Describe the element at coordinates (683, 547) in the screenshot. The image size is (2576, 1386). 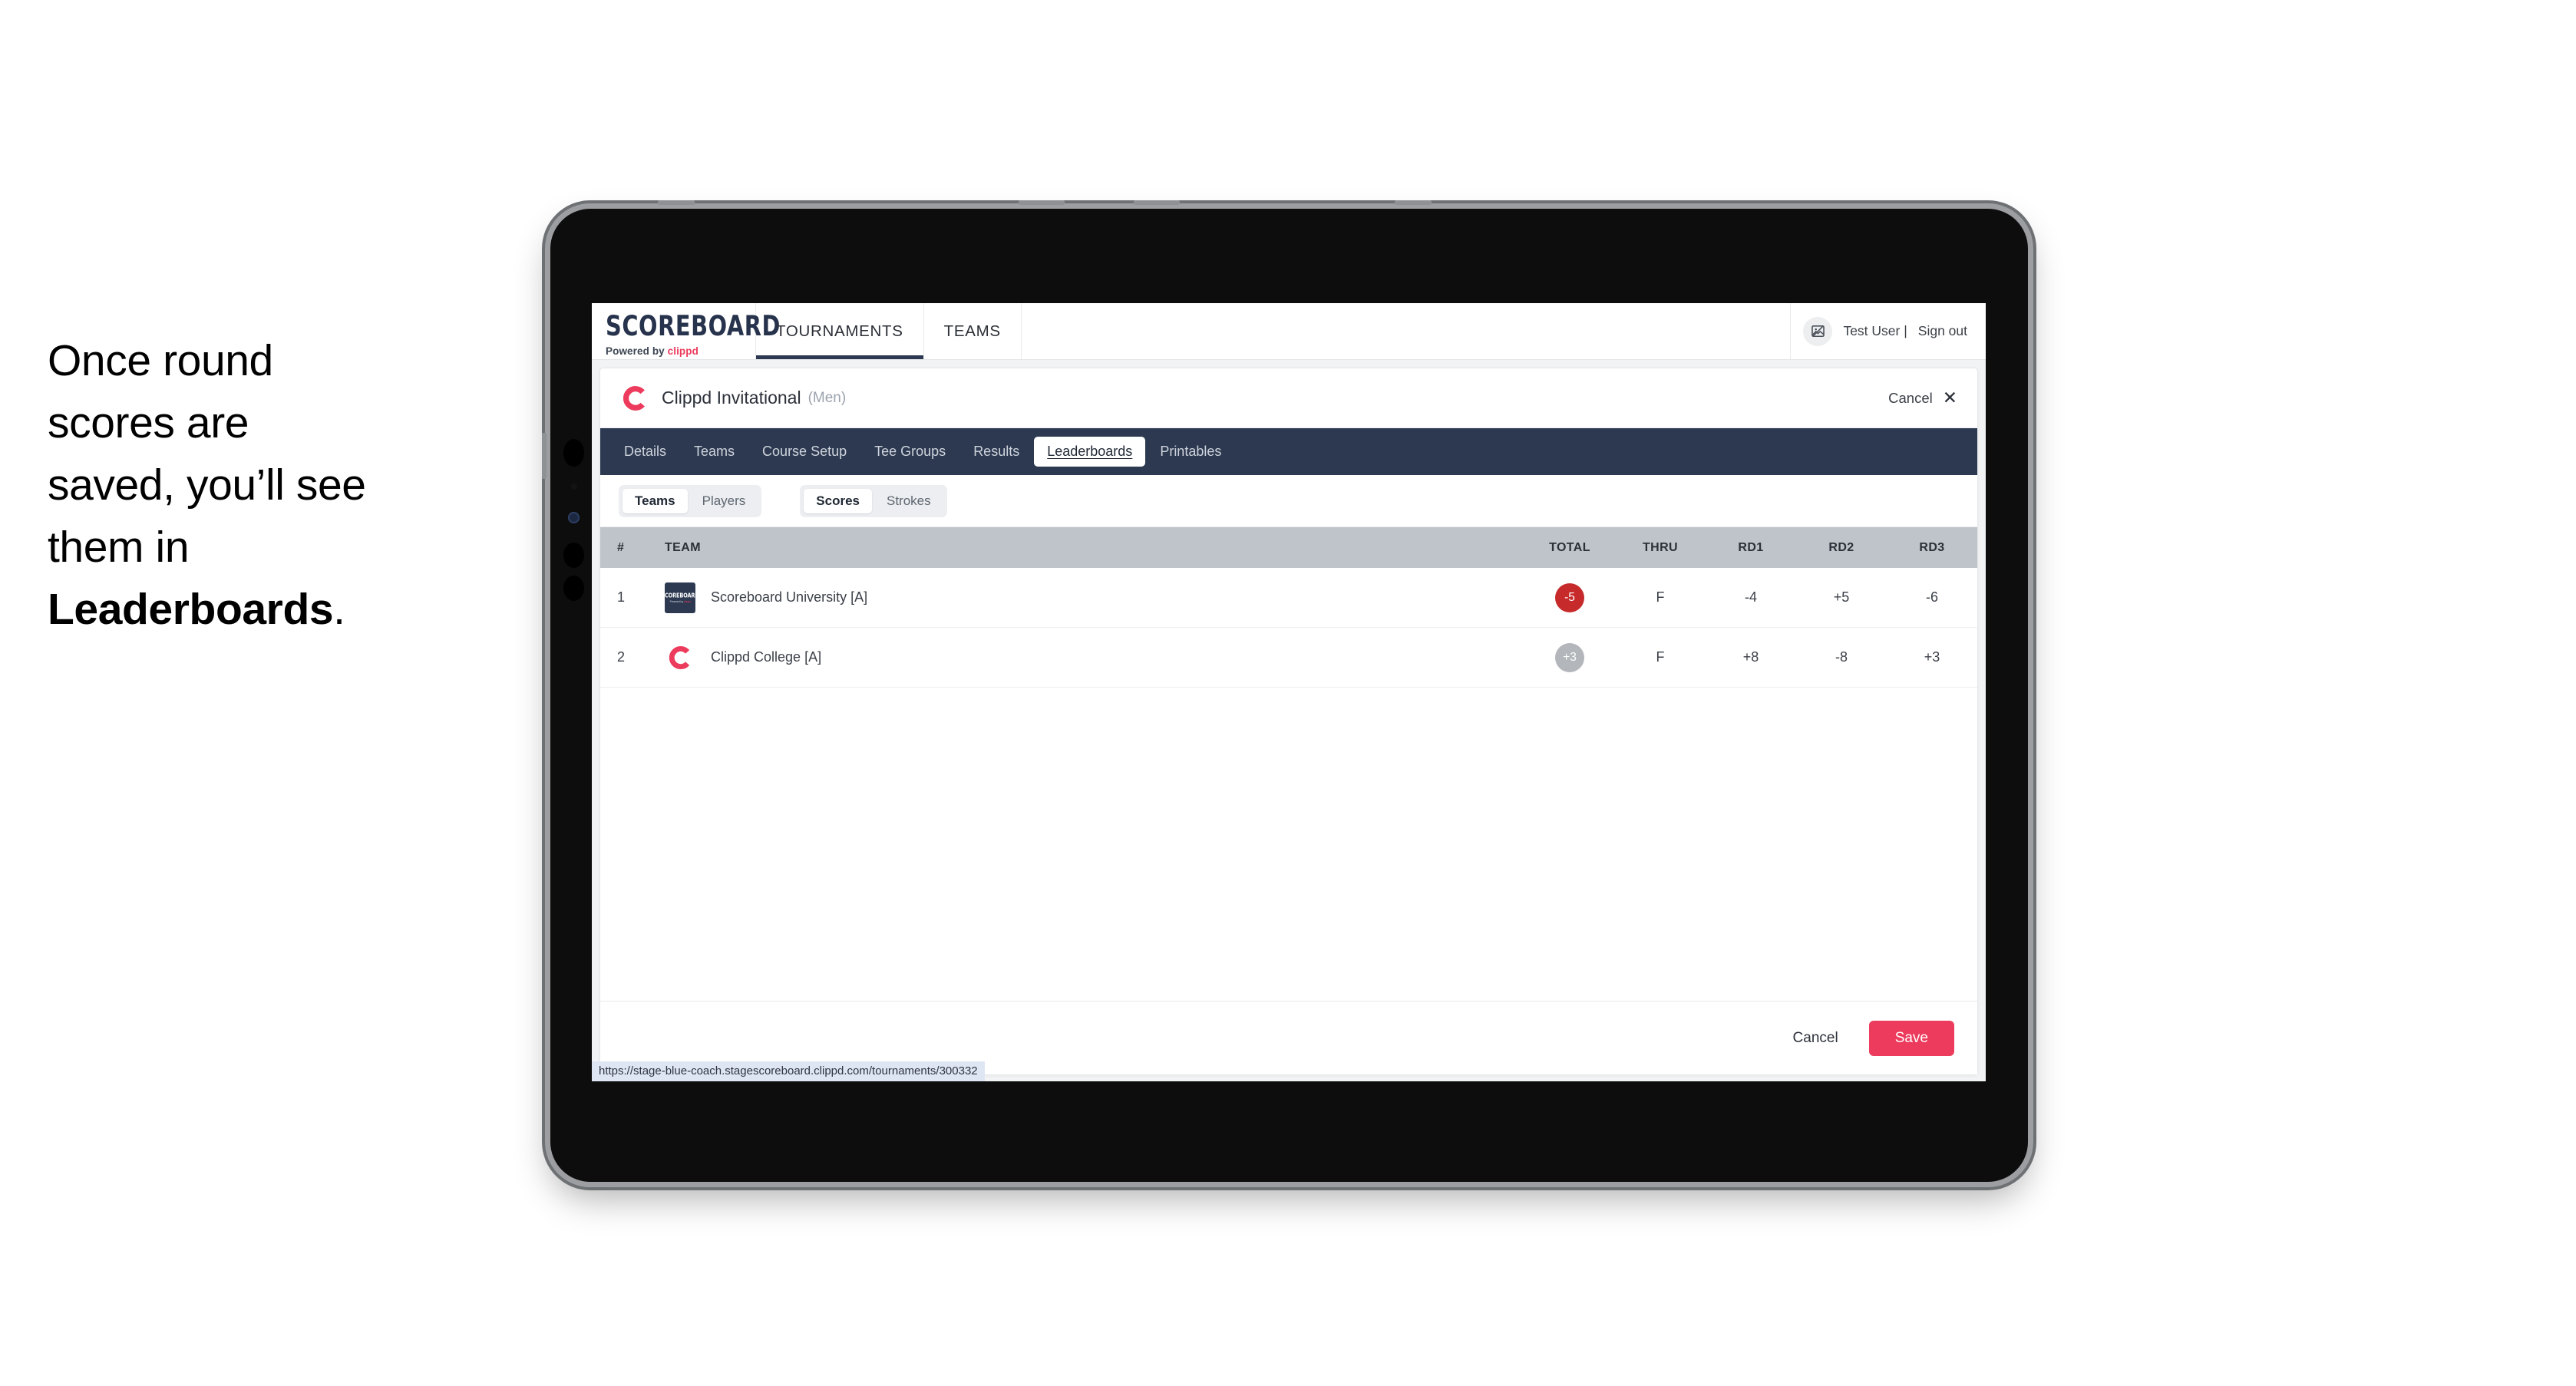
I see `col-header-team: TEAM` at that location.